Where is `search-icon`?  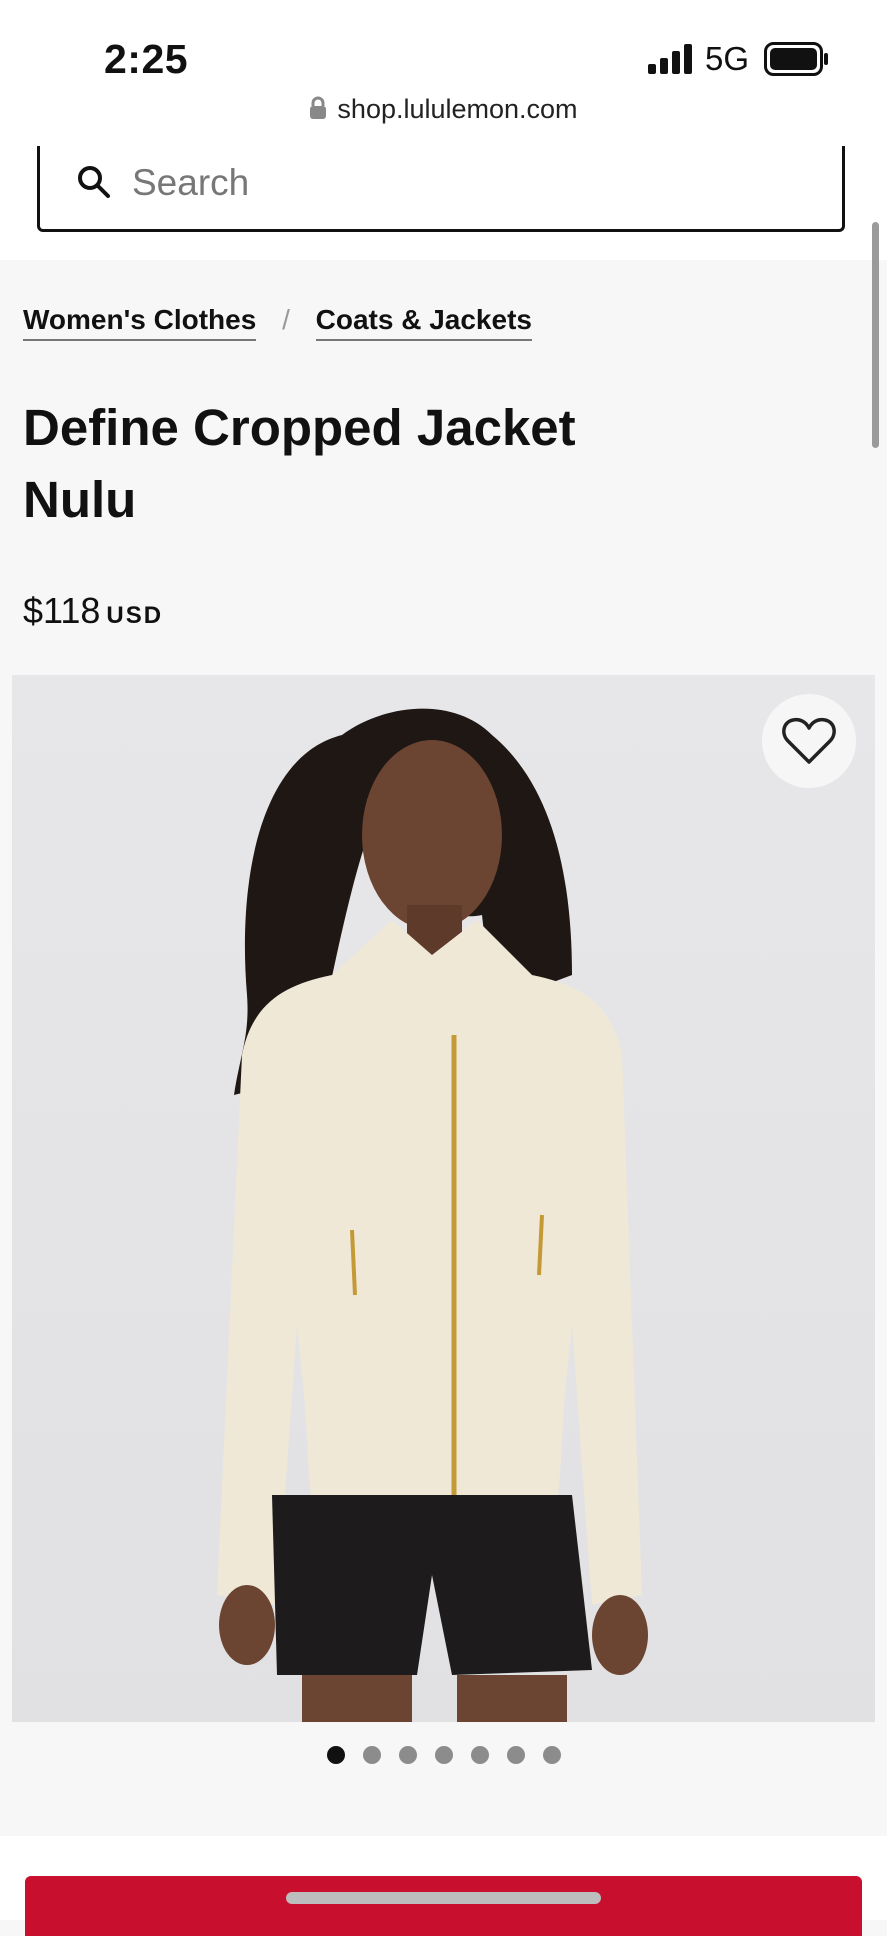 search-icon is located at coordinates (94, 182).